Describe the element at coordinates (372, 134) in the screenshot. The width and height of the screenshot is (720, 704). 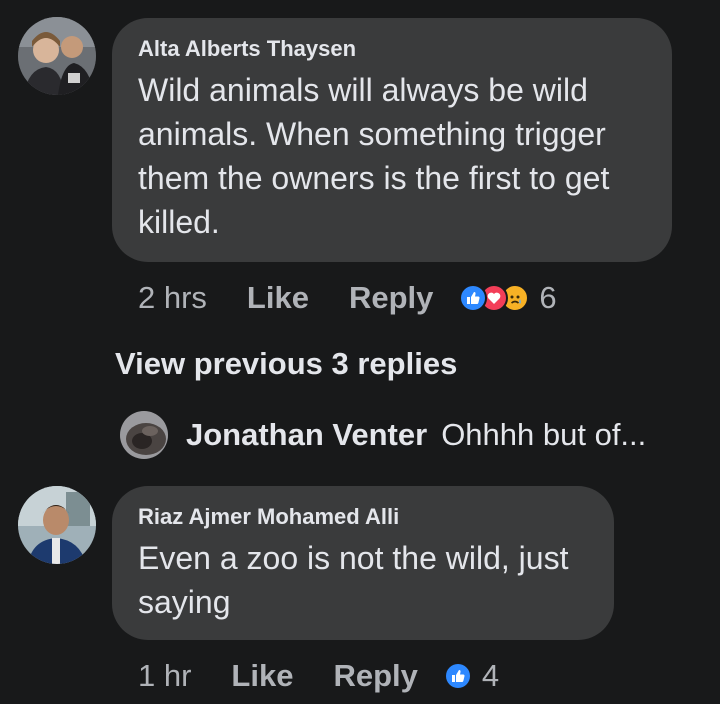
I see `comment-text-line: animals. When something trigger` at that location.